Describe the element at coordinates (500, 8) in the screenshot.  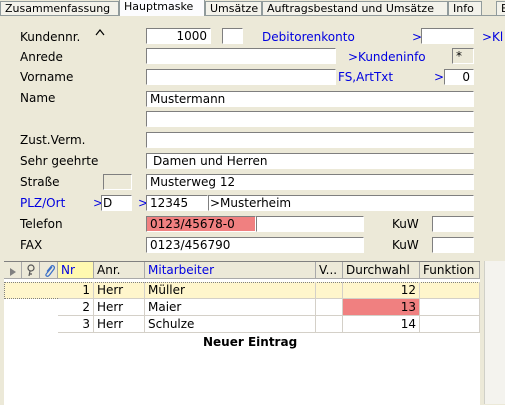
I see `tab-e: E` at that location.